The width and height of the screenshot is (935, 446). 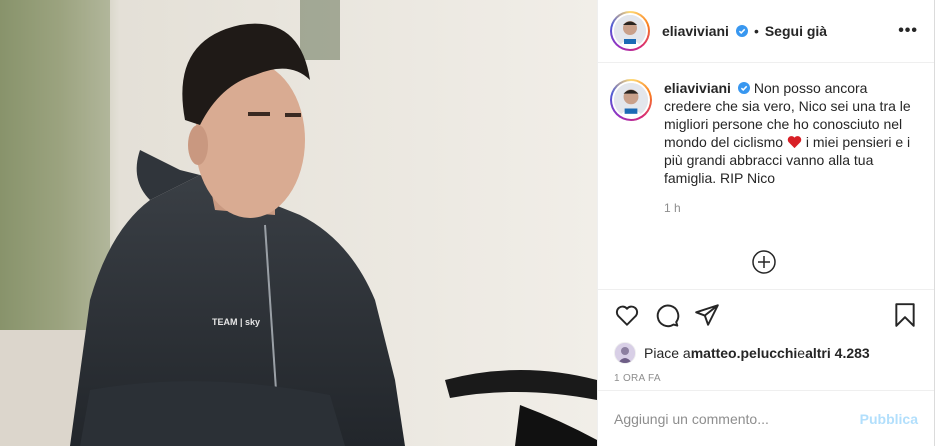 What do you see at coordinates (625, 353) in the screenshot?
I see `liker-avatar` at bounding box center [625, 353].